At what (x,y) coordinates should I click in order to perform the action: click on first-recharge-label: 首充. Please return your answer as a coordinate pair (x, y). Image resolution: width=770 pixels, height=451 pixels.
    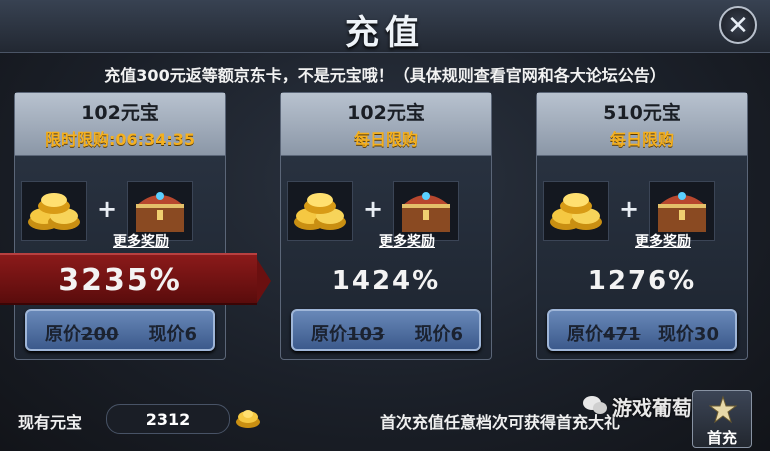
    Looking at the image, I should click on (721, 438).